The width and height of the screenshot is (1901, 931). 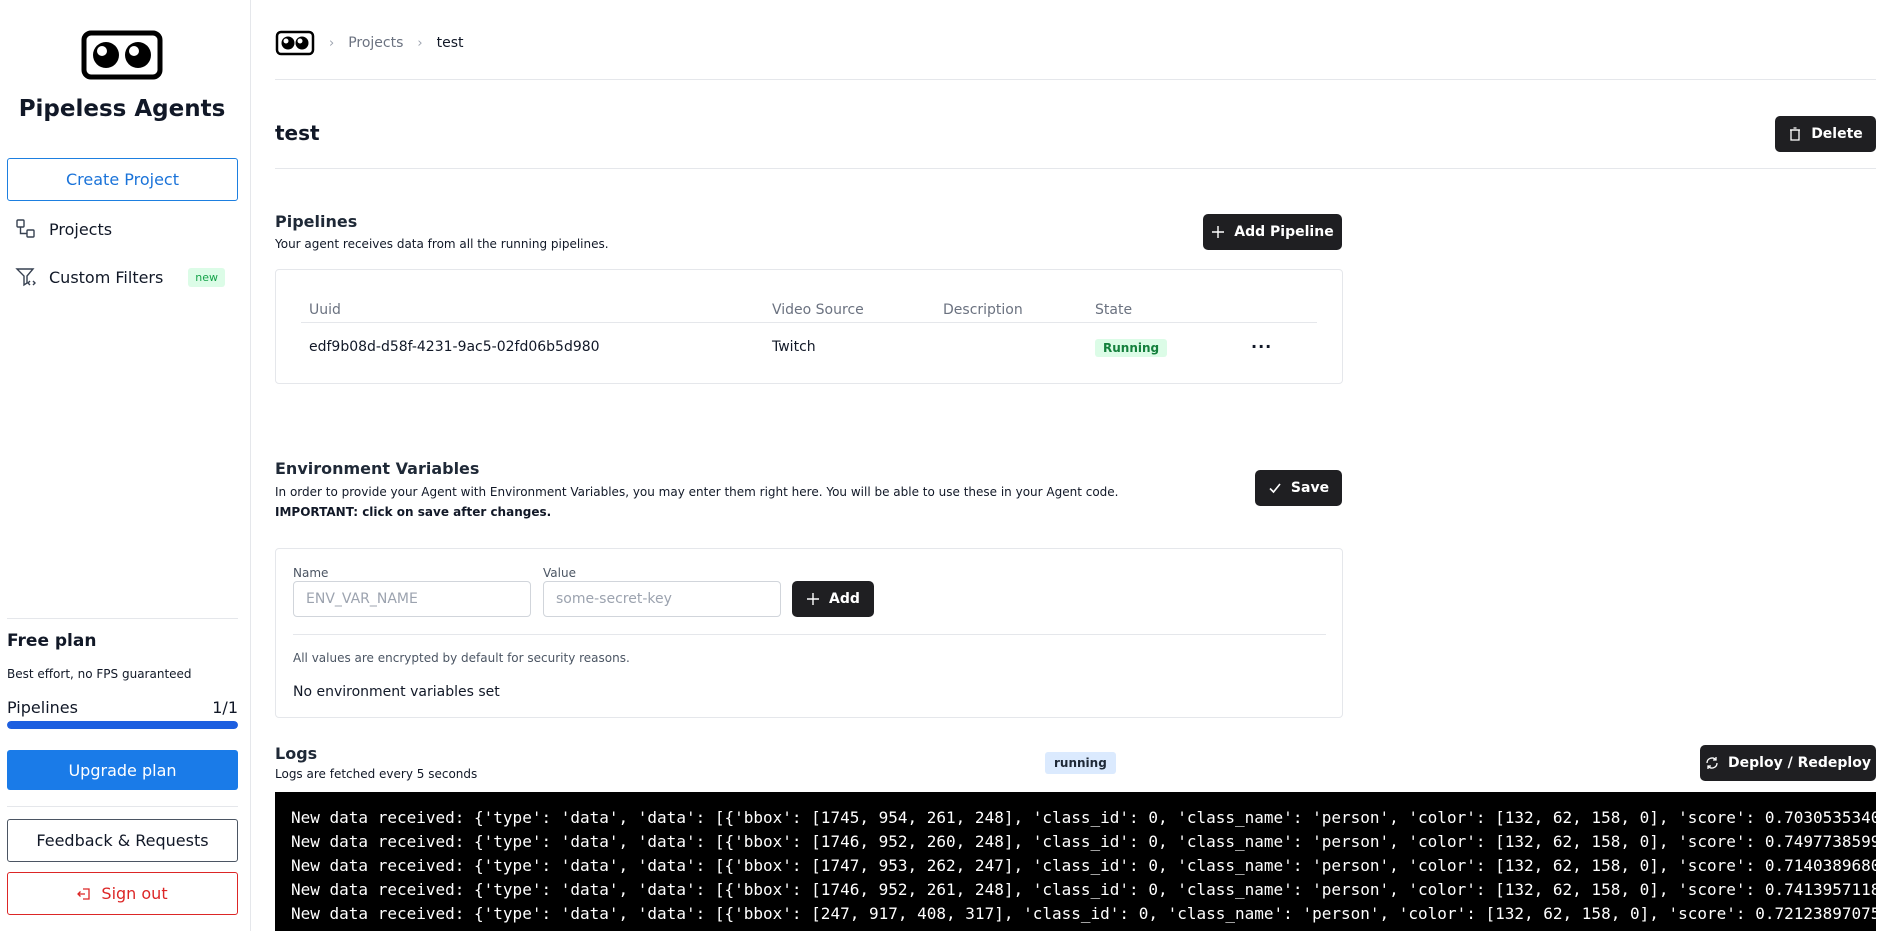 I want to click on add-pipeline-label: Add Pipeline, so click(x=1284, y=232).